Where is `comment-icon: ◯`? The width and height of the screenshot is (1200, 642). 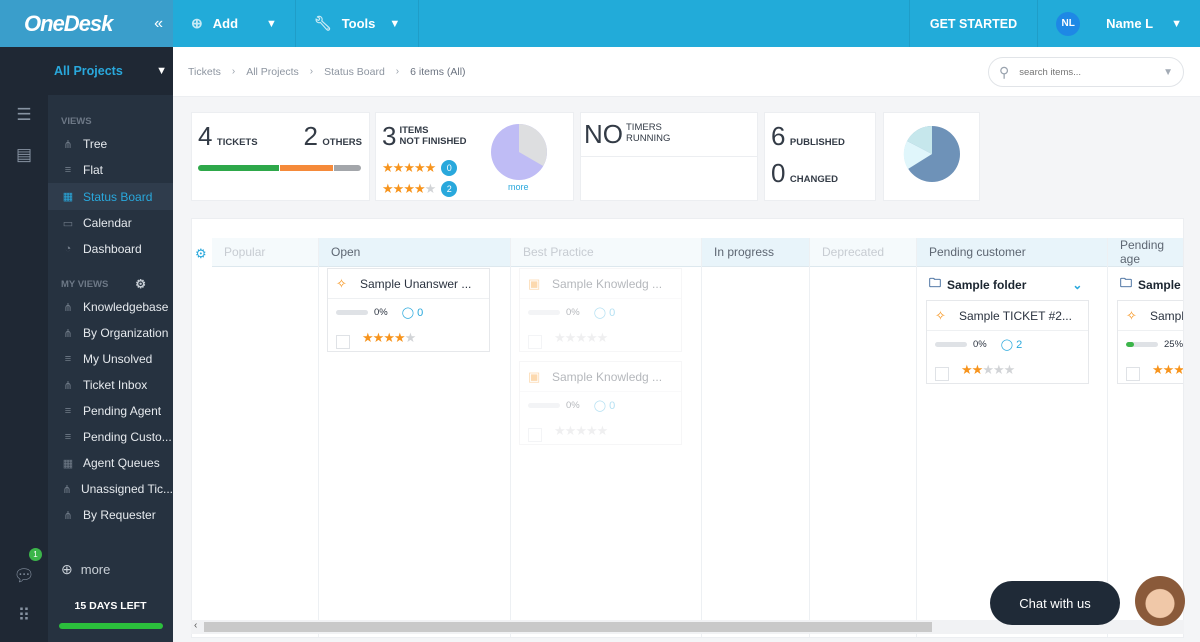
comment-icon: ◯ is located at coordinates (1008, 344).